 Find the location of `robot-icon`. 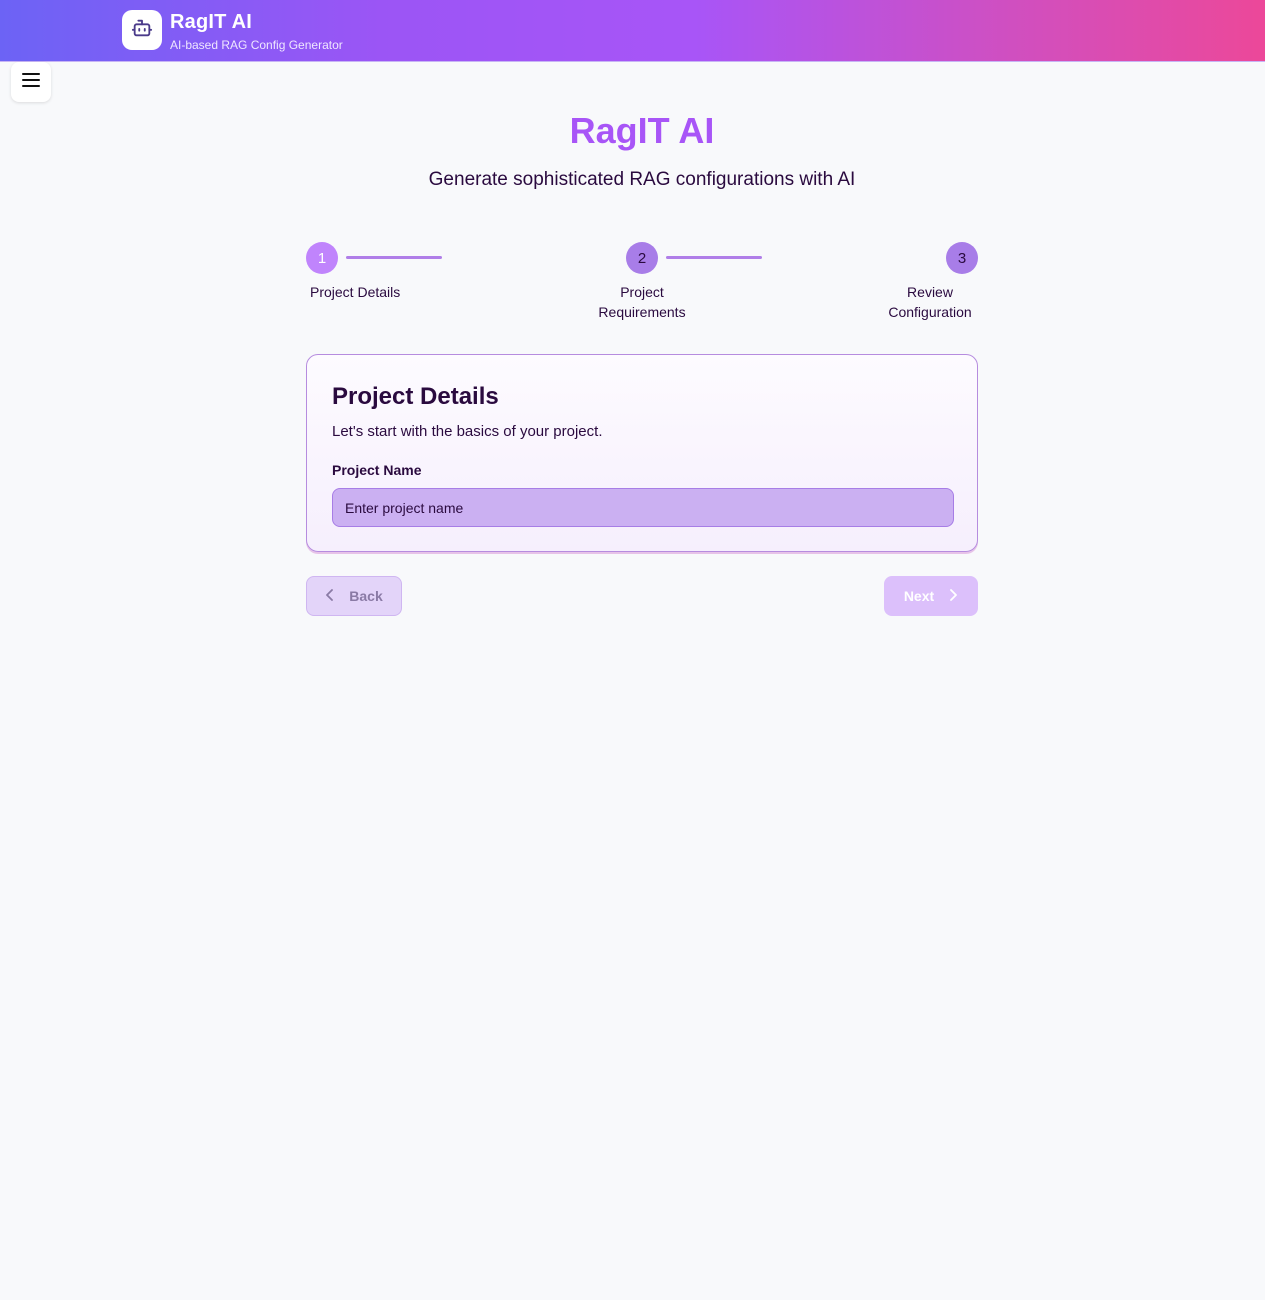

robot-icon is located at coordinates (142, 30).